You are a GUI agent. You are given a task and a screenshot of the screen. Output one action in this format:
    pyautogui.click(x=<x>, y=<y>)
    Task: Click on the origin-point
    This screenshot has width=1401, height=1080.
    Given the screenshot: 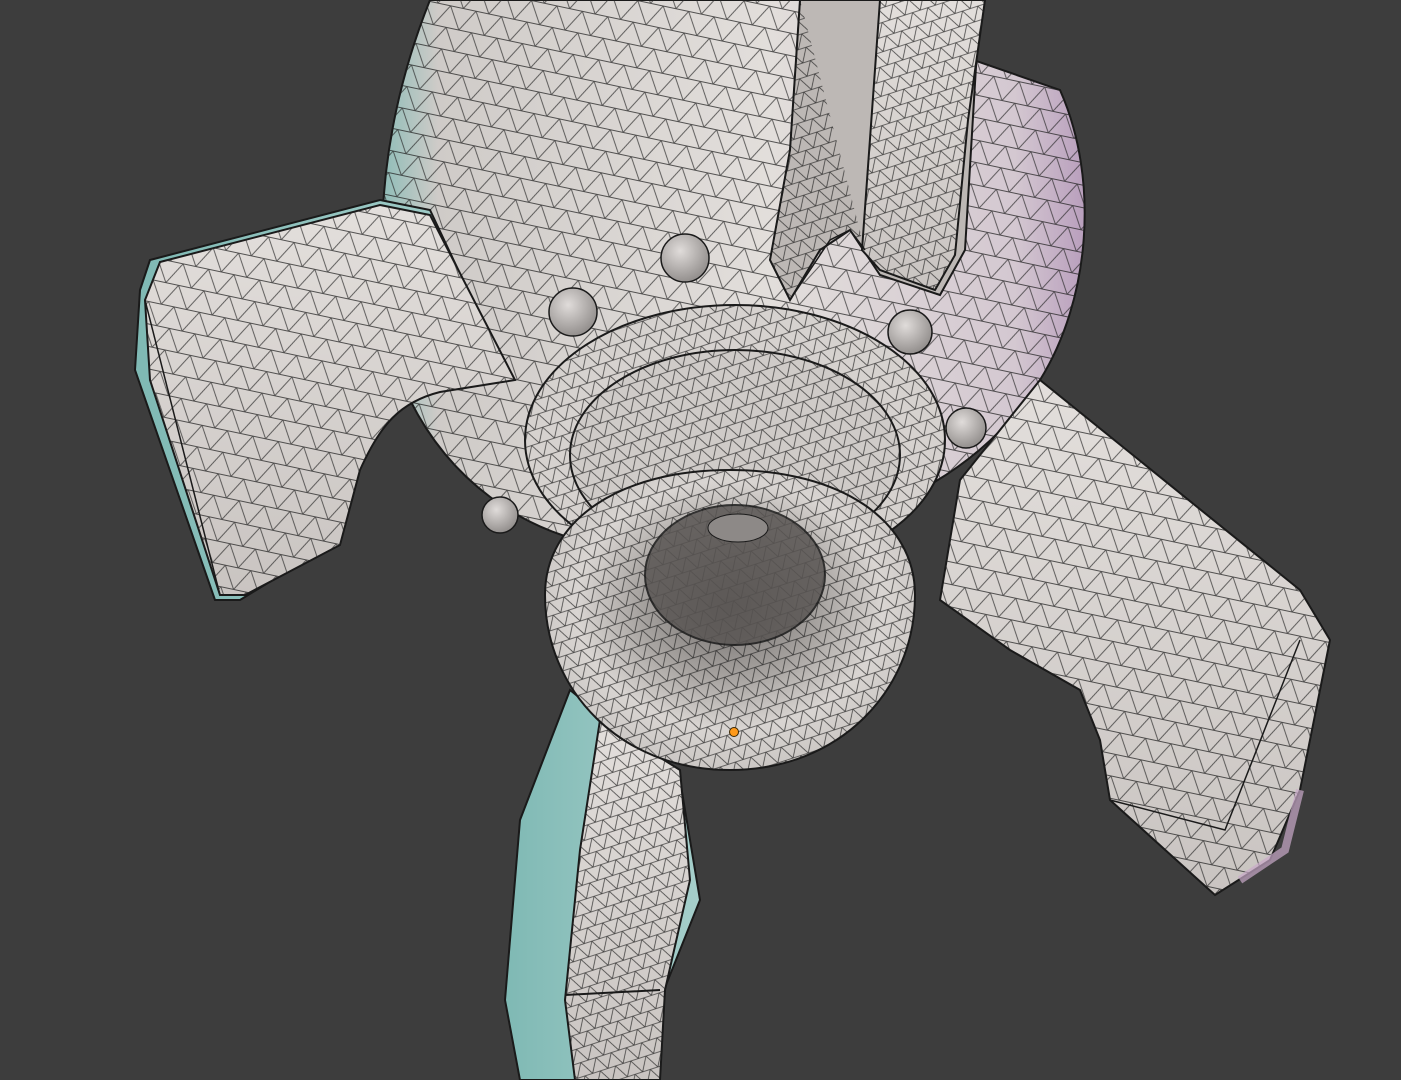 What is the action you would take?
    pyautogui.click(x=734, y=732)
    